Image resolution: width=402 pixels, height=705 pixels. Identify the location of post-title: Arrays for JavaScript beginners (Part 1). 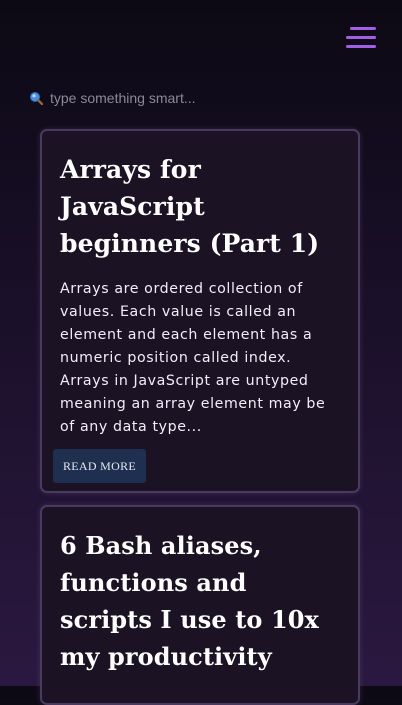
(200, 206).